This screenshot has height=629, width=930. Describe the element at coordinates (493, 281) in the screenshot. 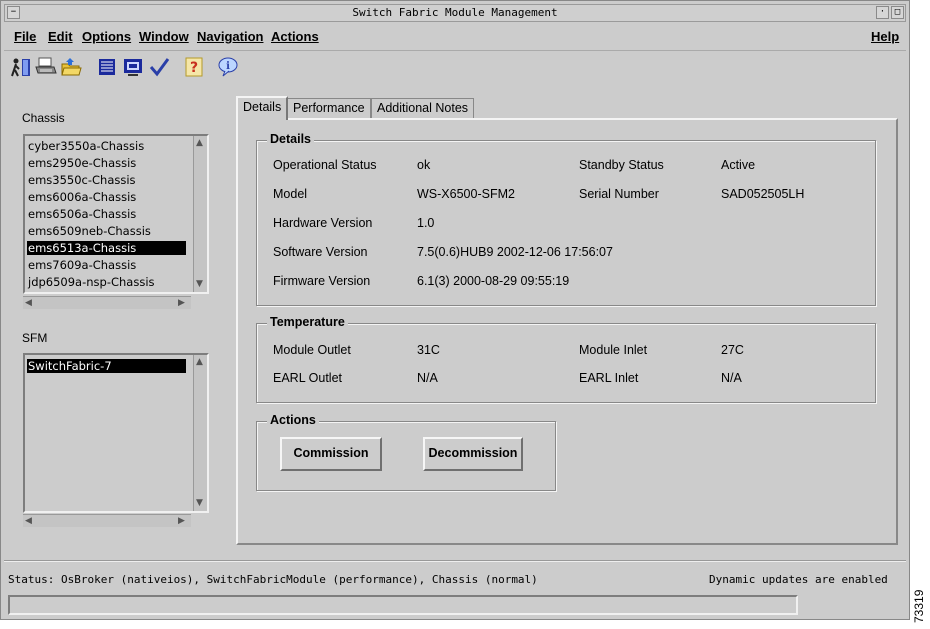

I see `firmware-version-value: 6.1(3) 2000-08-29 09:55:19` at that location.